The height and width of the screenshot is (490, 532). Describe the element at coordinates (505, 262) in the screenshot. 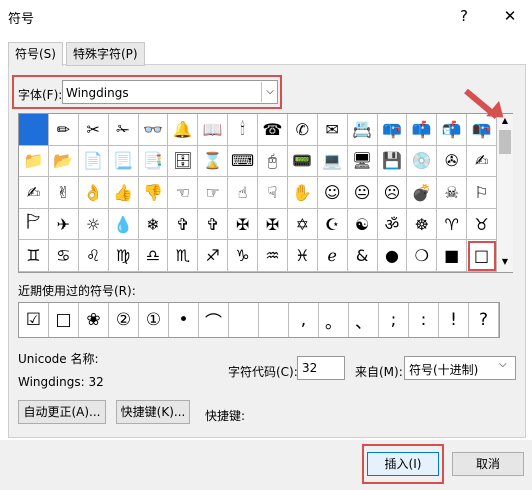

I see `scroll-down-icon: ▼` at that location.